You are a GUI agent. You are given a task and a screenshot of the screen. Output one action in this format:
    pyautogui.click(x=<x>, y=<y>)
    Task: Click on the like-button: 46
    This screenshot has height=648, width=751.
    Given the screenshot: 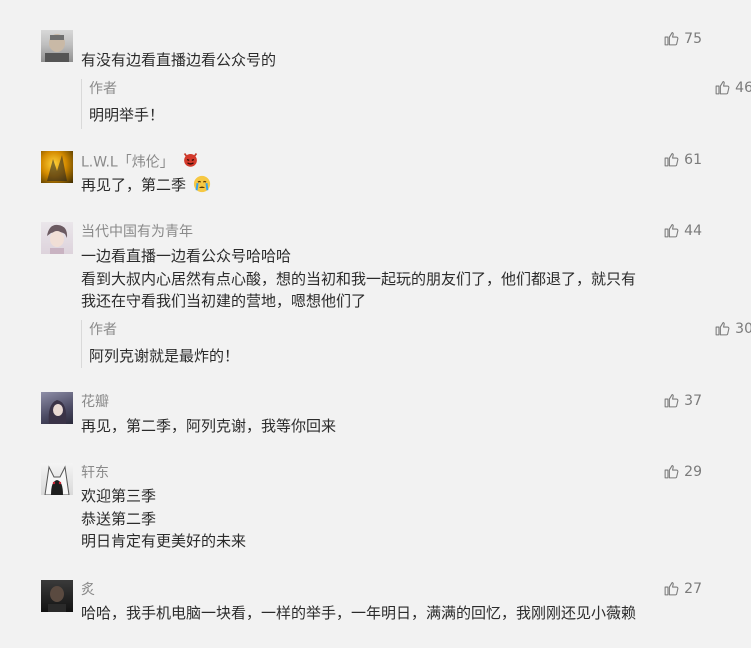 What is the action you would take?
    pyautogui.click(x=732, y=87)
    